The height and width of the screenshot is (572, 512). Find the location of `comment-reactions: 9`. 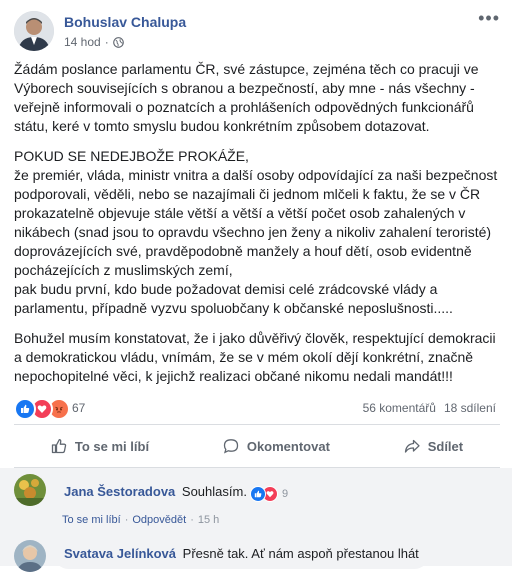

comment-reactions: 9 is located at coordinates (269, 494).